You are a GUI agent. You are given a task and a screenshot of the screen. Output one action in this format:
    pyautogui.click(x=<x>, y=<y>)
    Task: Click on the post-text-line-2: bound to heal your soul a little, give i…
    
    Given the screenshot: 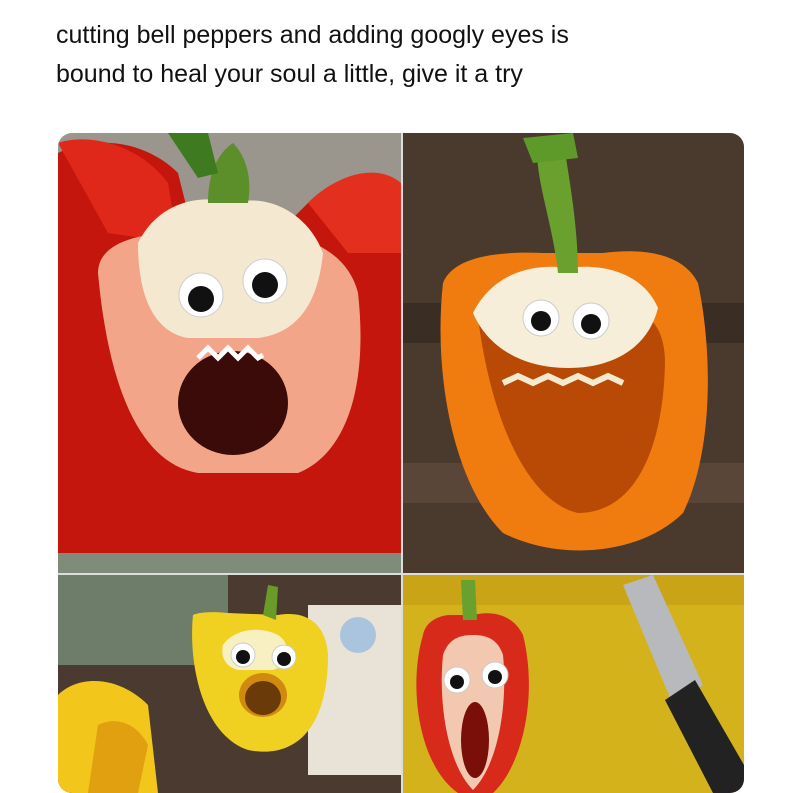 What is the action you would take?
    pyautogui.click(x=289, y=74)
    